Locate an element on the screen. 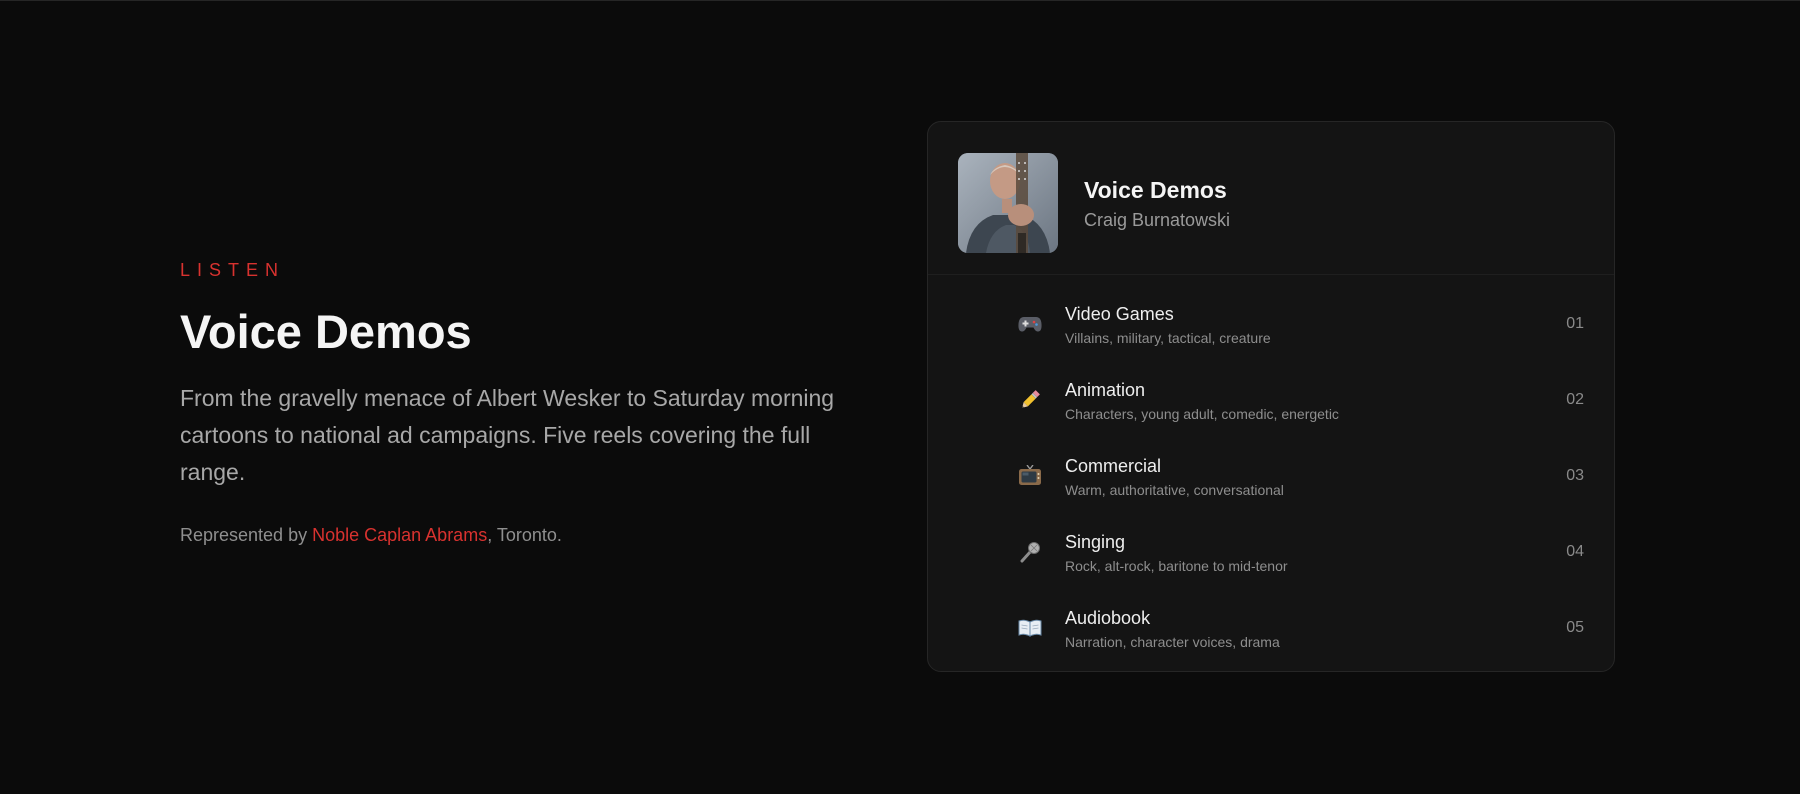 This screenshot has width=1800, height=794. track-title: Singing is located at coordinates (1095, 542).